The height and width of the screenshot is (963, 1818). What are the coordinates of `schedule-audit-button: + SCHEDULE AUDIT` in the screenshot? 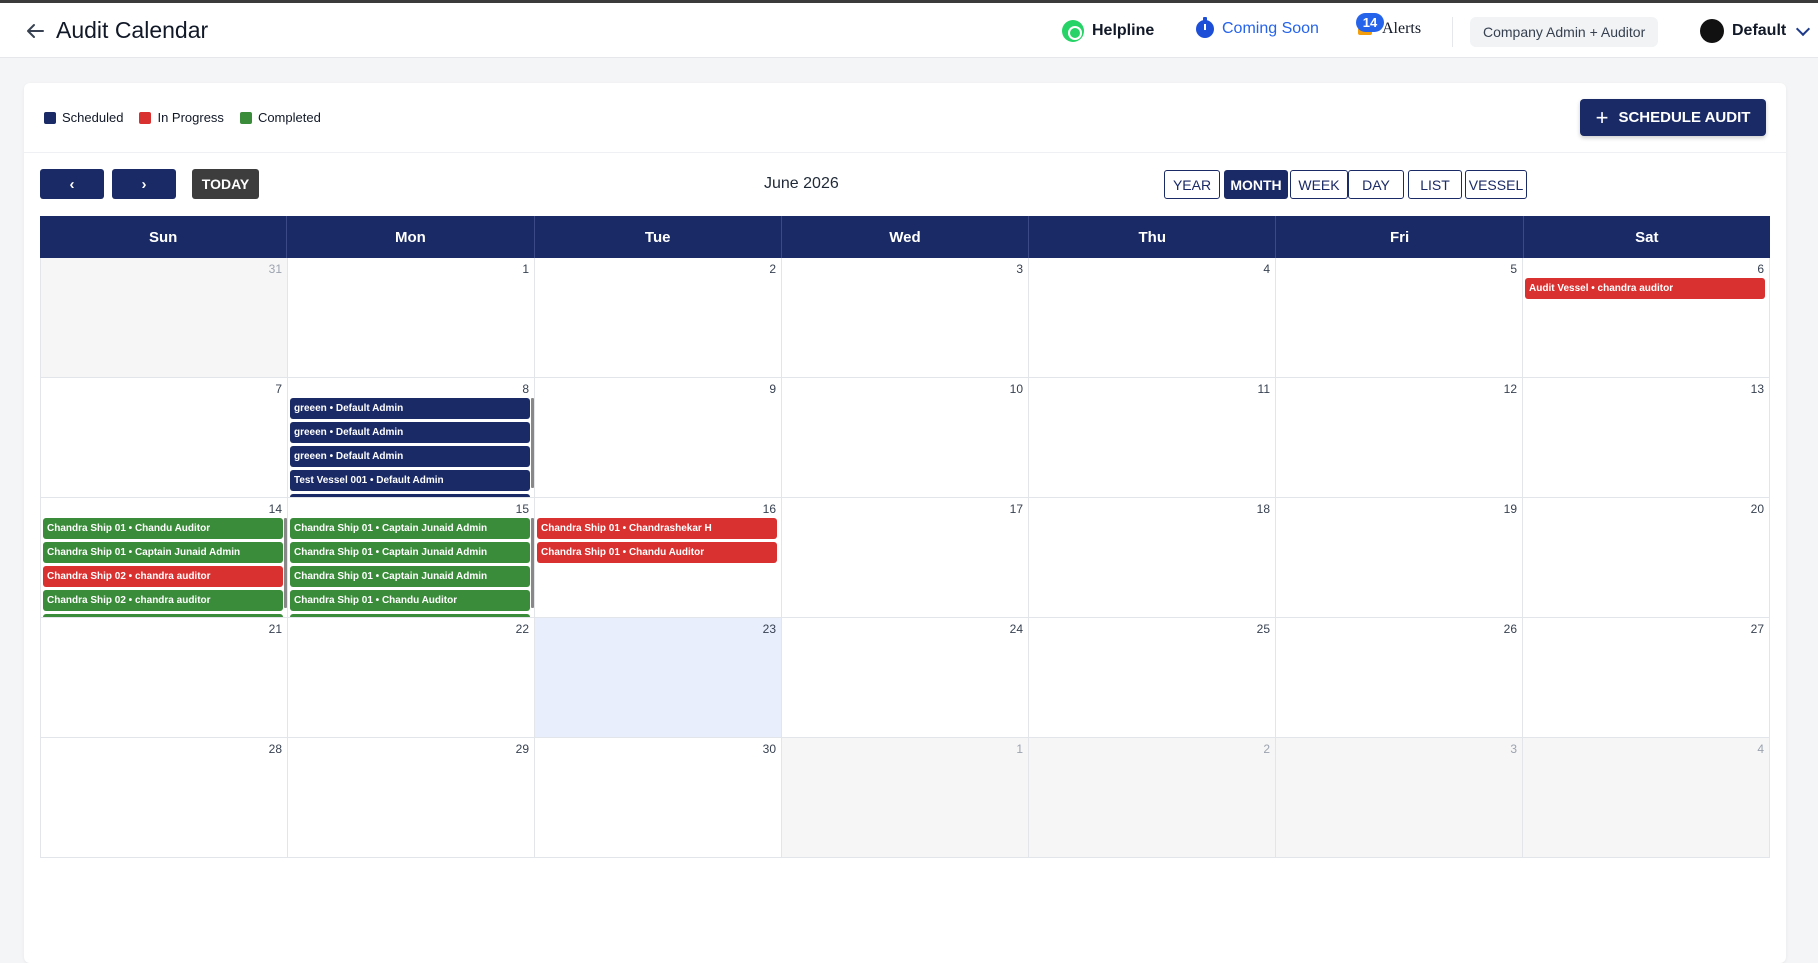 It's located at (1673, 117).